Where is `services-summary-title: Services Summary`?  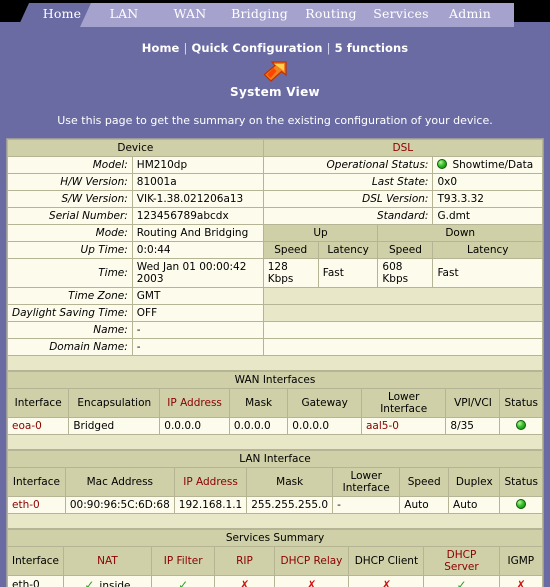
services-summary-title: Services Summary is located at coordinates (275, 538).